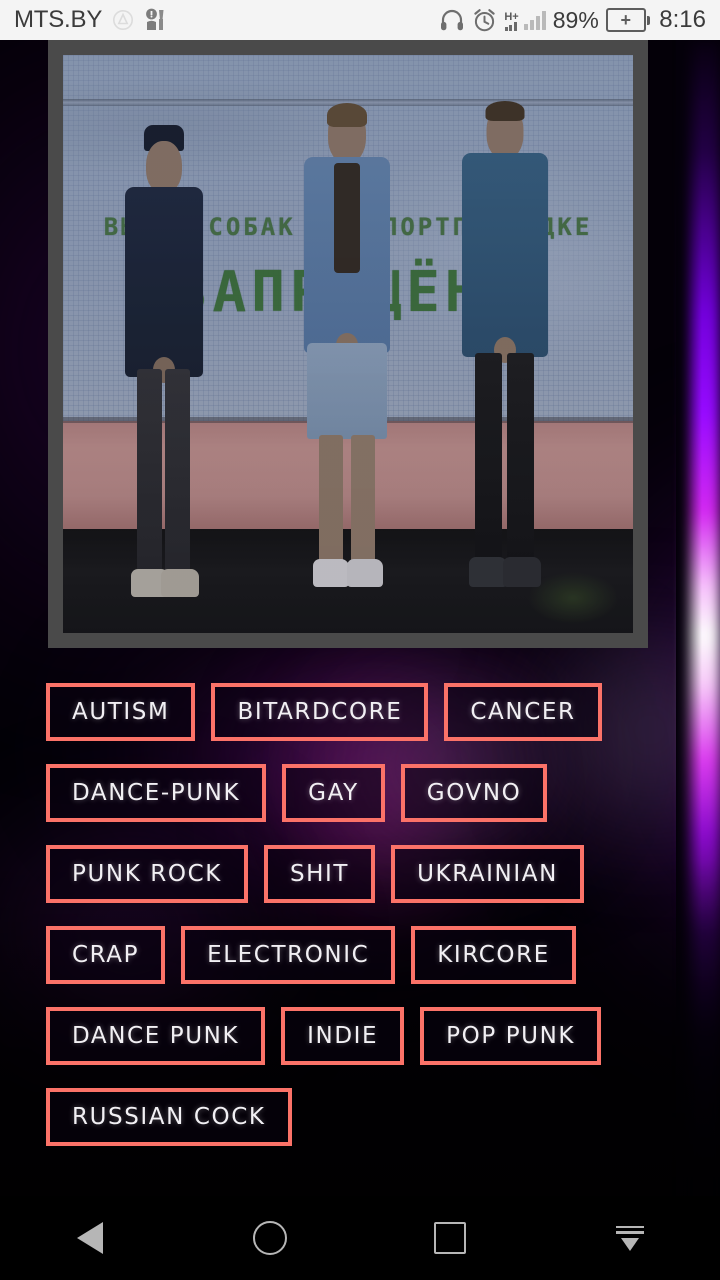 Image resolution: width=720 pixels, height=1280 pixels. I want to click on tag-chip: POP PUNK, so click(511, 1036).